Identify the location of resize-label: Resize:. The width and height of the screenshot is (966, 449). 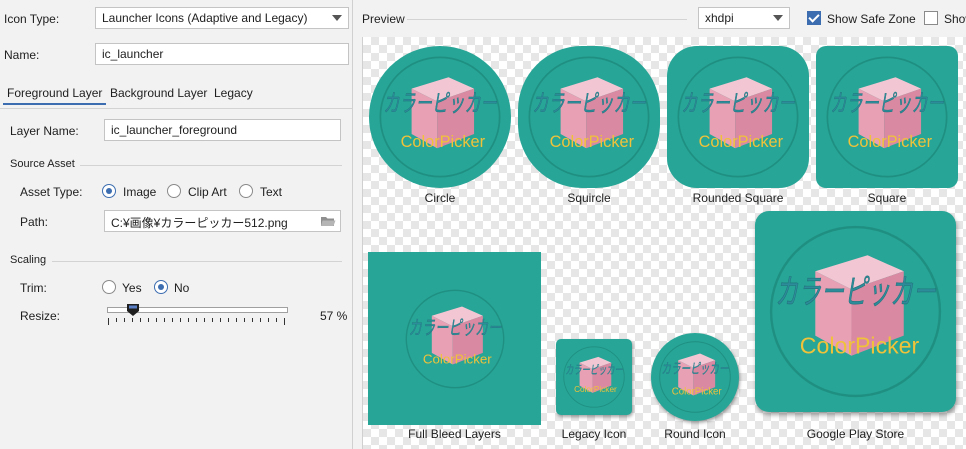
(40, 316).